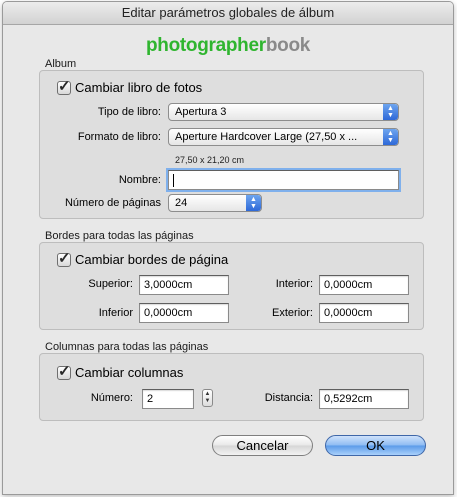  Describe the element at coordinates (61, 64) in the screenshot. I see `album-section-label: Album` at that location.